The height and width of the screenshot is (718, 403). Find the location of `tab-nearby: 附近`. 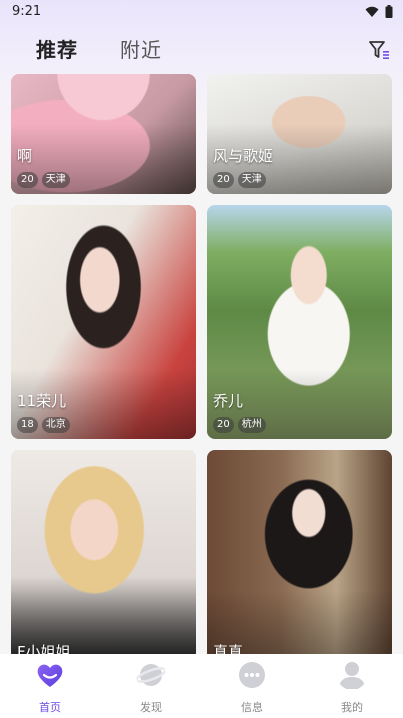

tab-nearby: 附近 is located at coordinates (141, 48).